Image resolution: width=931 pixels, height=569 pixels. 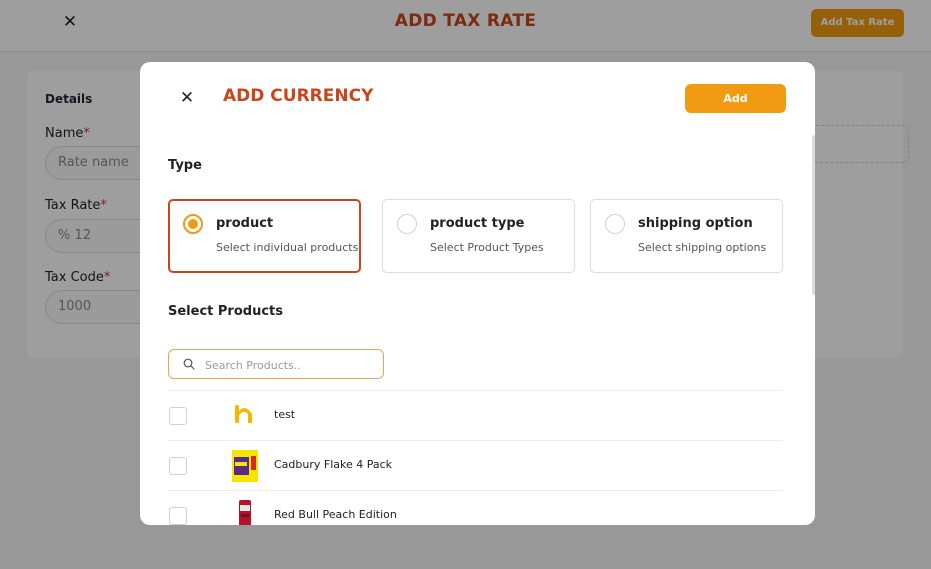 I want to click on type-option-title: product type, so click(x=477, y=223).